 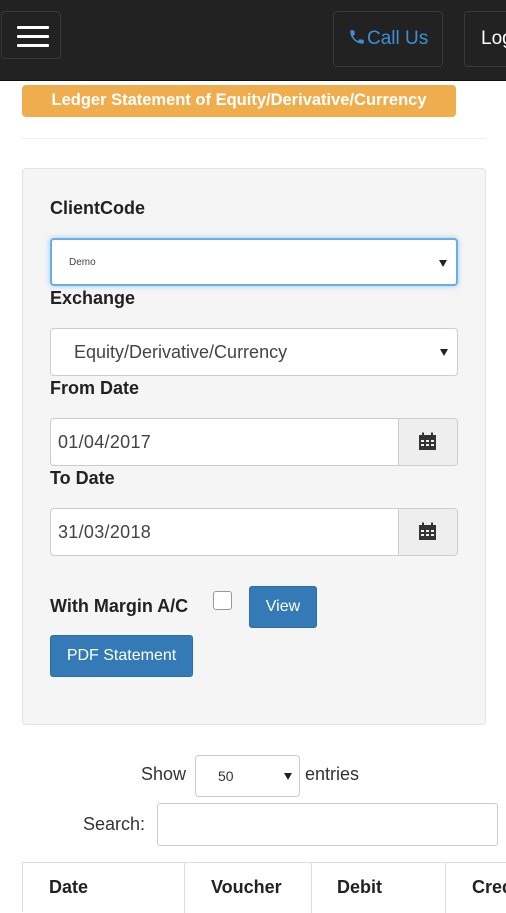 What do you see at coordinates (248, 888) in the screenshot?
I see `column-header-voucher: Voucher` at bounding box center [248, 888].